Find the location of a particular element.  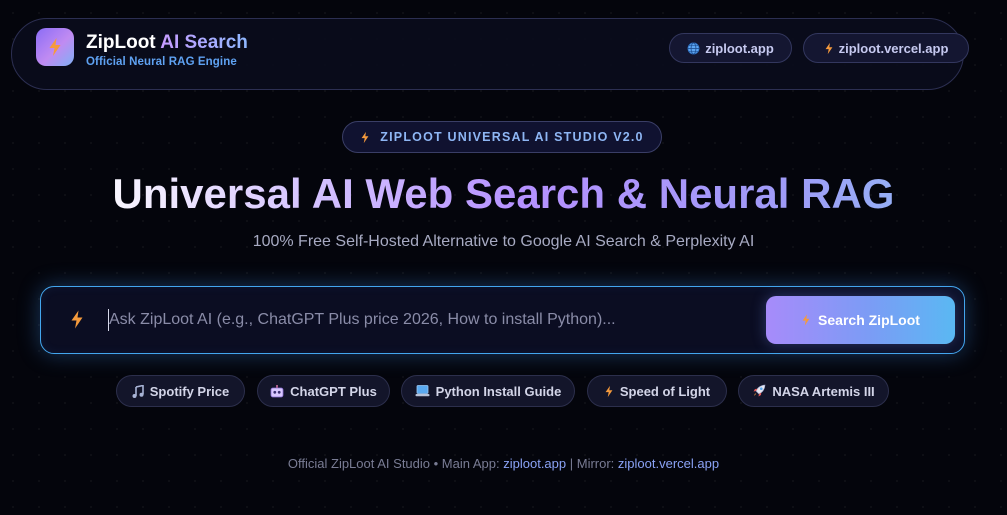

search-button-label: Search ZipLoot is located at coordinates (869, 320).